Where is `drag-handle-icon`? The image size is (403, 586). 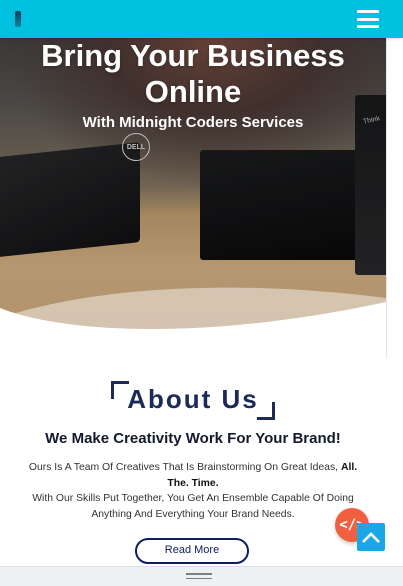 drag-handle-icon is located at coordinates (199, 577).